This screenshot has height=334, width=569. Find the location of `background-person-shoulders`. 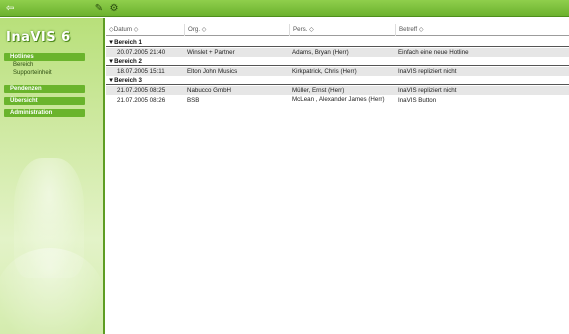

background-person-shoulders is located at coordinates (51, 291).